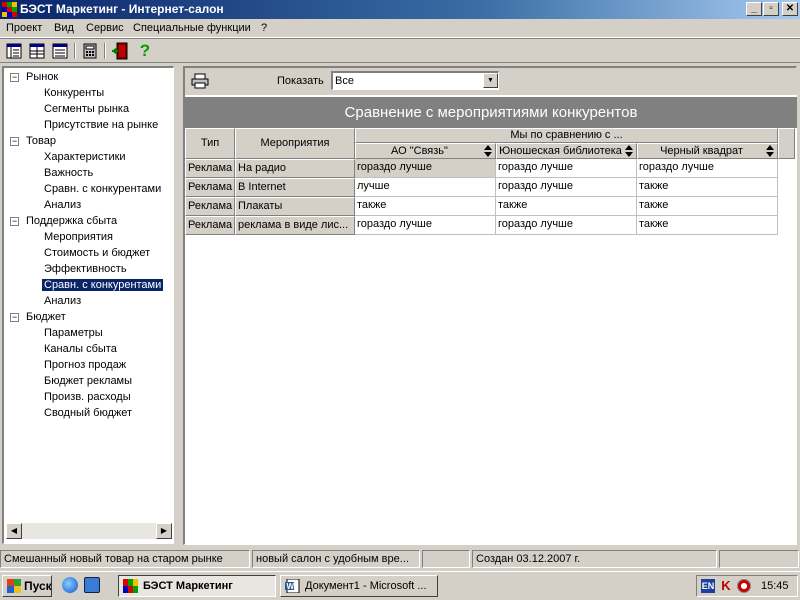  Describe the element at coordinates (210, 143) in the screenshot. I see `column-header-type: Тип` at that location.